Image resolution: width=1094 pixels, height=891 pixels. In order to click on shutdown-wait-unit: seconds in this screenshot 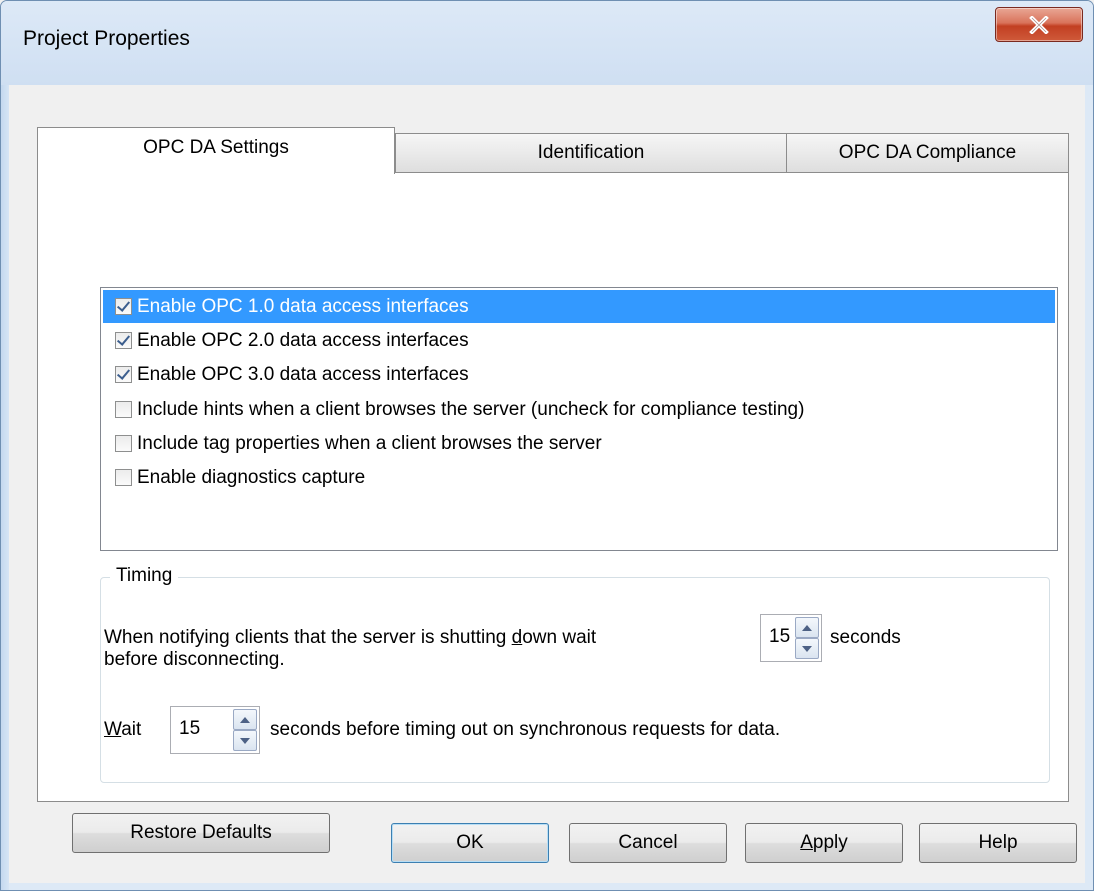, I will do `click(865, 637)`.